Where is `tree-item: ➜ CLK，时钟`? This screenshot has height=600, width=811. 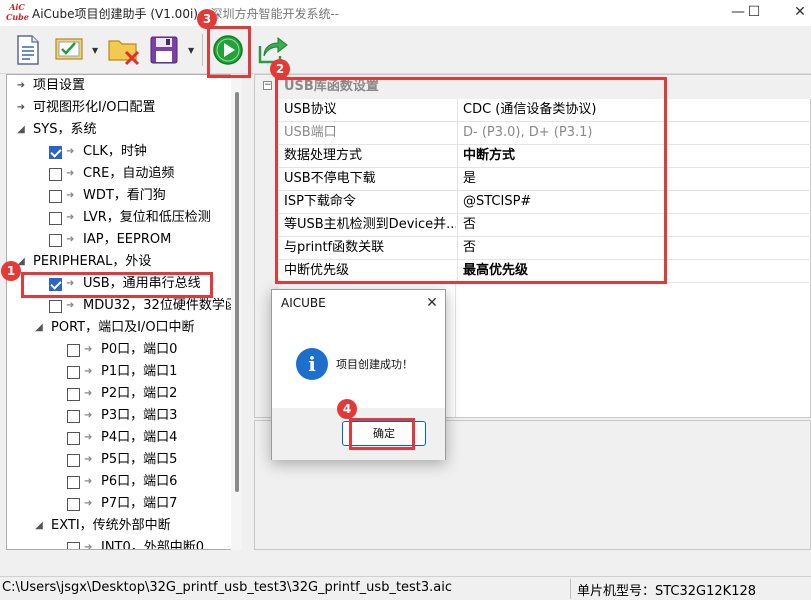
tree-item: ➜ CLK，时钟 is located at coordinates (124, 152).